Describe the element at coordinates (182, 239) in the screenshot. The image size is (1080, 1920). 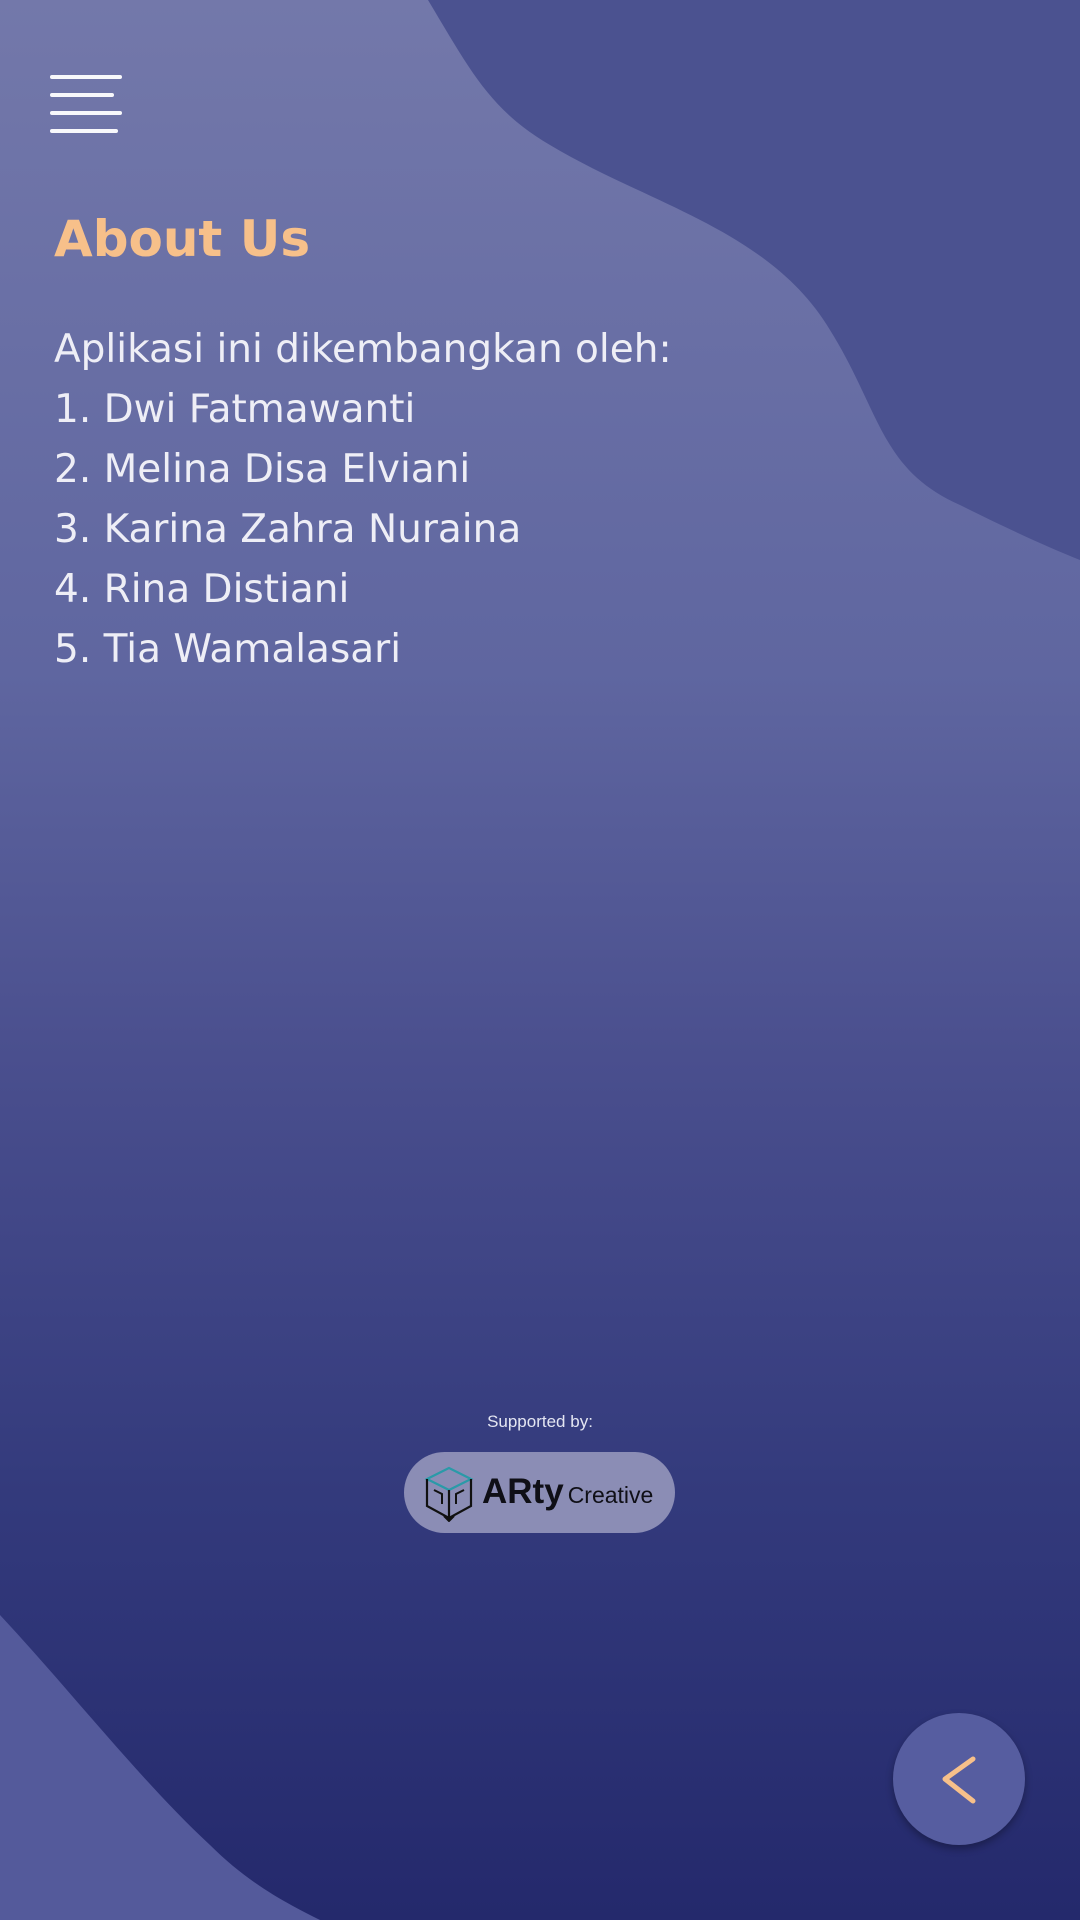
I see `page-title: About Us` at that location.